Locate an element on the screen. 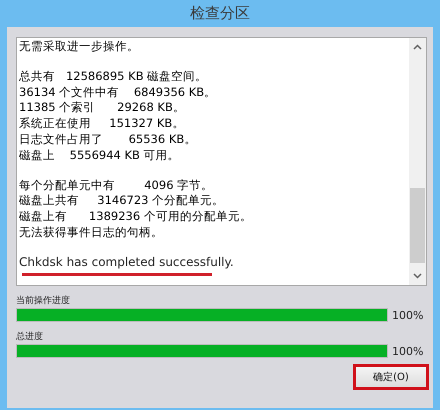 The height and width of the screenshot is (410, 440). log-line: 无法获得事件日志的句柄。 is located at coordinates (91, 232).